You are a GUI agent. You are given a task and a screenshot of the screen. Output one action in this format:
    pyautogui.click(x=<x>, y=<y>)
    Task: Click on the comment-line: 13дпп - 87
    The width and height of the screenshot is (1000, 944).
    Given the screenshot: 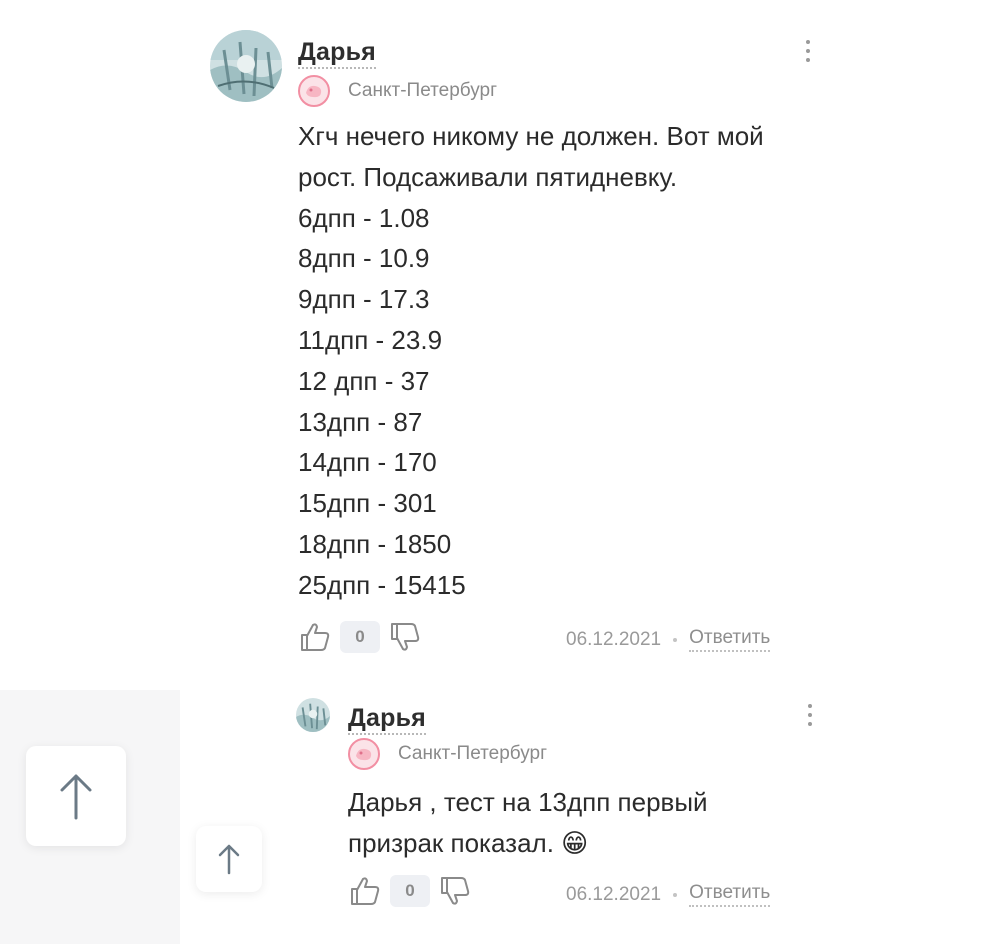 What is the action you would take?
    pyautogui.click(x=360, y=421)
    